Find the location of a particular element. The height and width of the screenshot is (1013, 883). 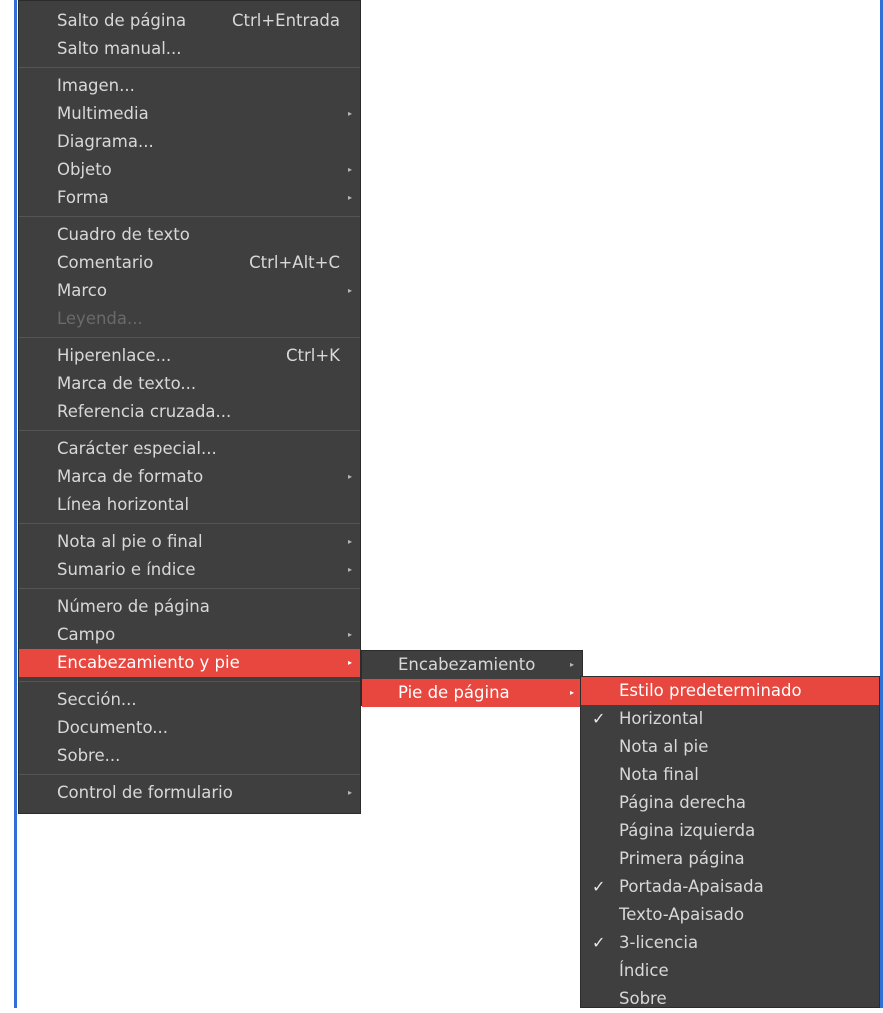

menu-item-label: 3-licencia is located at coordinates (659, 942).